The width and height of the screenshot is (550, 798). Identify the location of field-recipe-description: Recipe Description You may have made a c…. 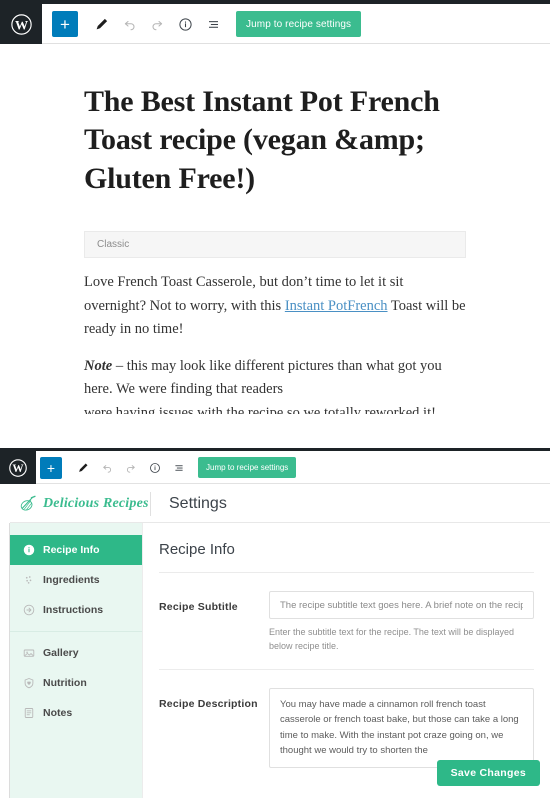
(346, 721).